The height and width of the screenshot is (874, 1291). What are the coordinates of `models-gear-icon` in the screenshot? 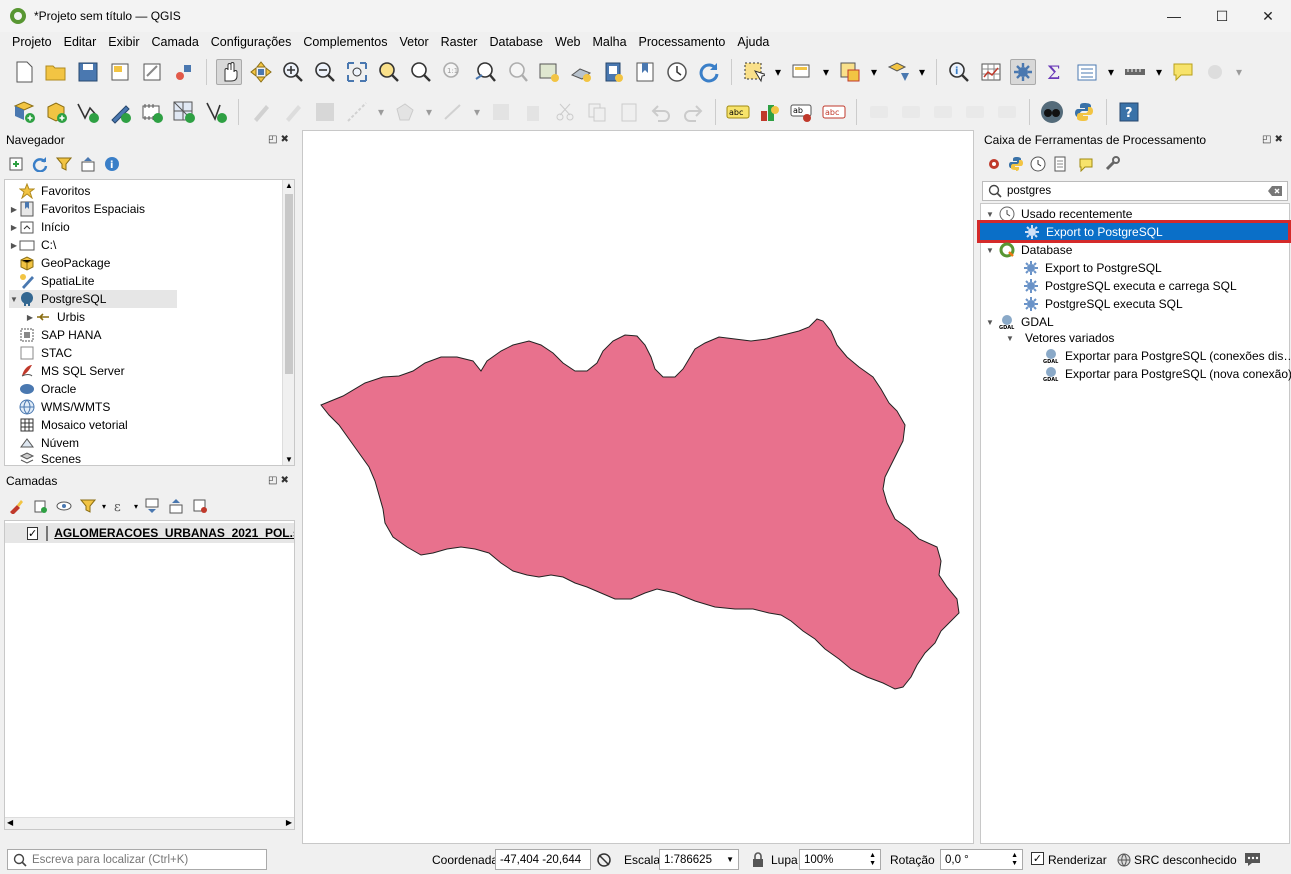 It's located at (994, 164).